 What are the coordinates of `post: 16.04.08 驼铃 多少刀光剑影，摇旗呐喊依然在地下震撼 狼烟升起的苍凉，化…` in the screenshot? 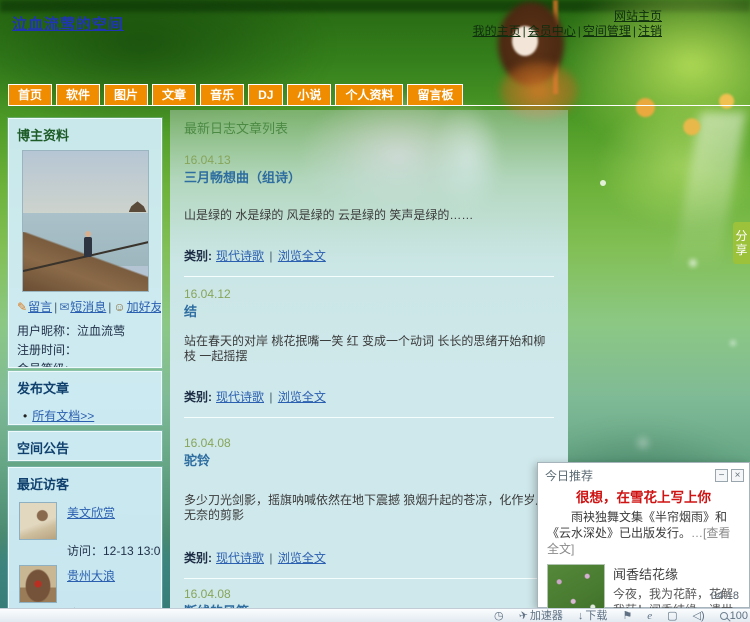 It's located at (369, 507).